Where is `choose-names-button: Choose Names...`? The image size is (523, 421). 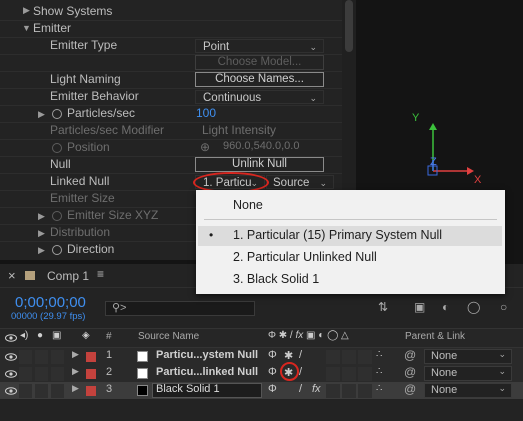 choose-names-button: Choose Names... is located at coordinates (259, 79).